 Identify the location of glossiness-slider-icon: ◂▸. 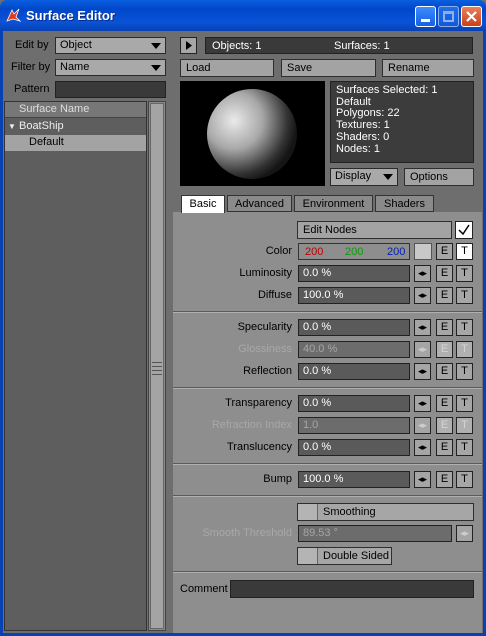
(422, 349).